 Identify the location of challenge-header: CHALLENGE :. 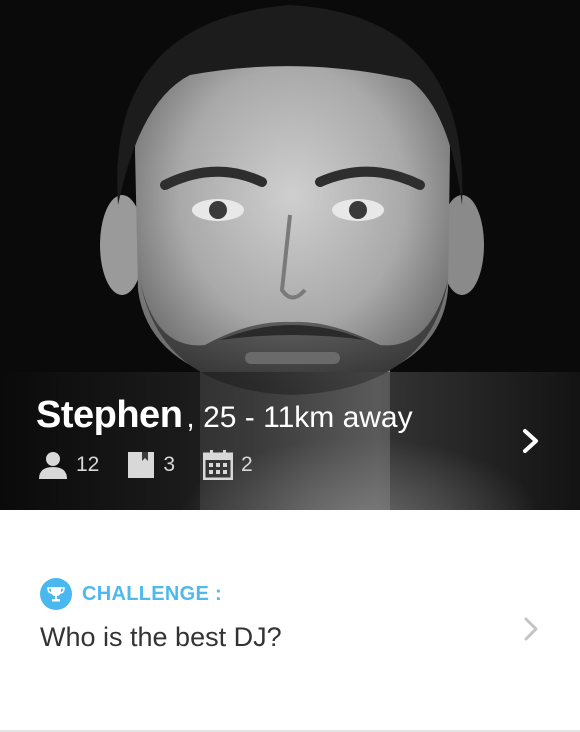
(131, 594).